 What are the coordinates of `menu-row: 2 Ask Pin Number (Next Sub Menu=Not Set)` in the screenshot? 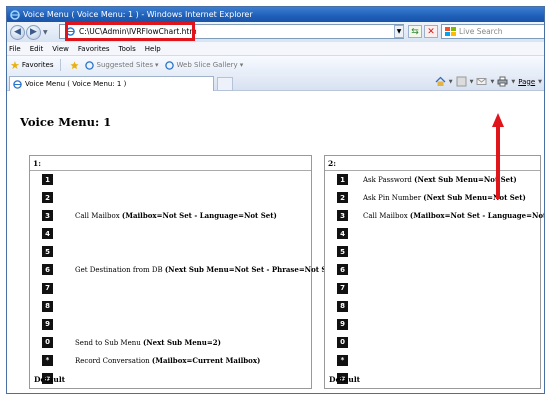 It's located at (432, 198).